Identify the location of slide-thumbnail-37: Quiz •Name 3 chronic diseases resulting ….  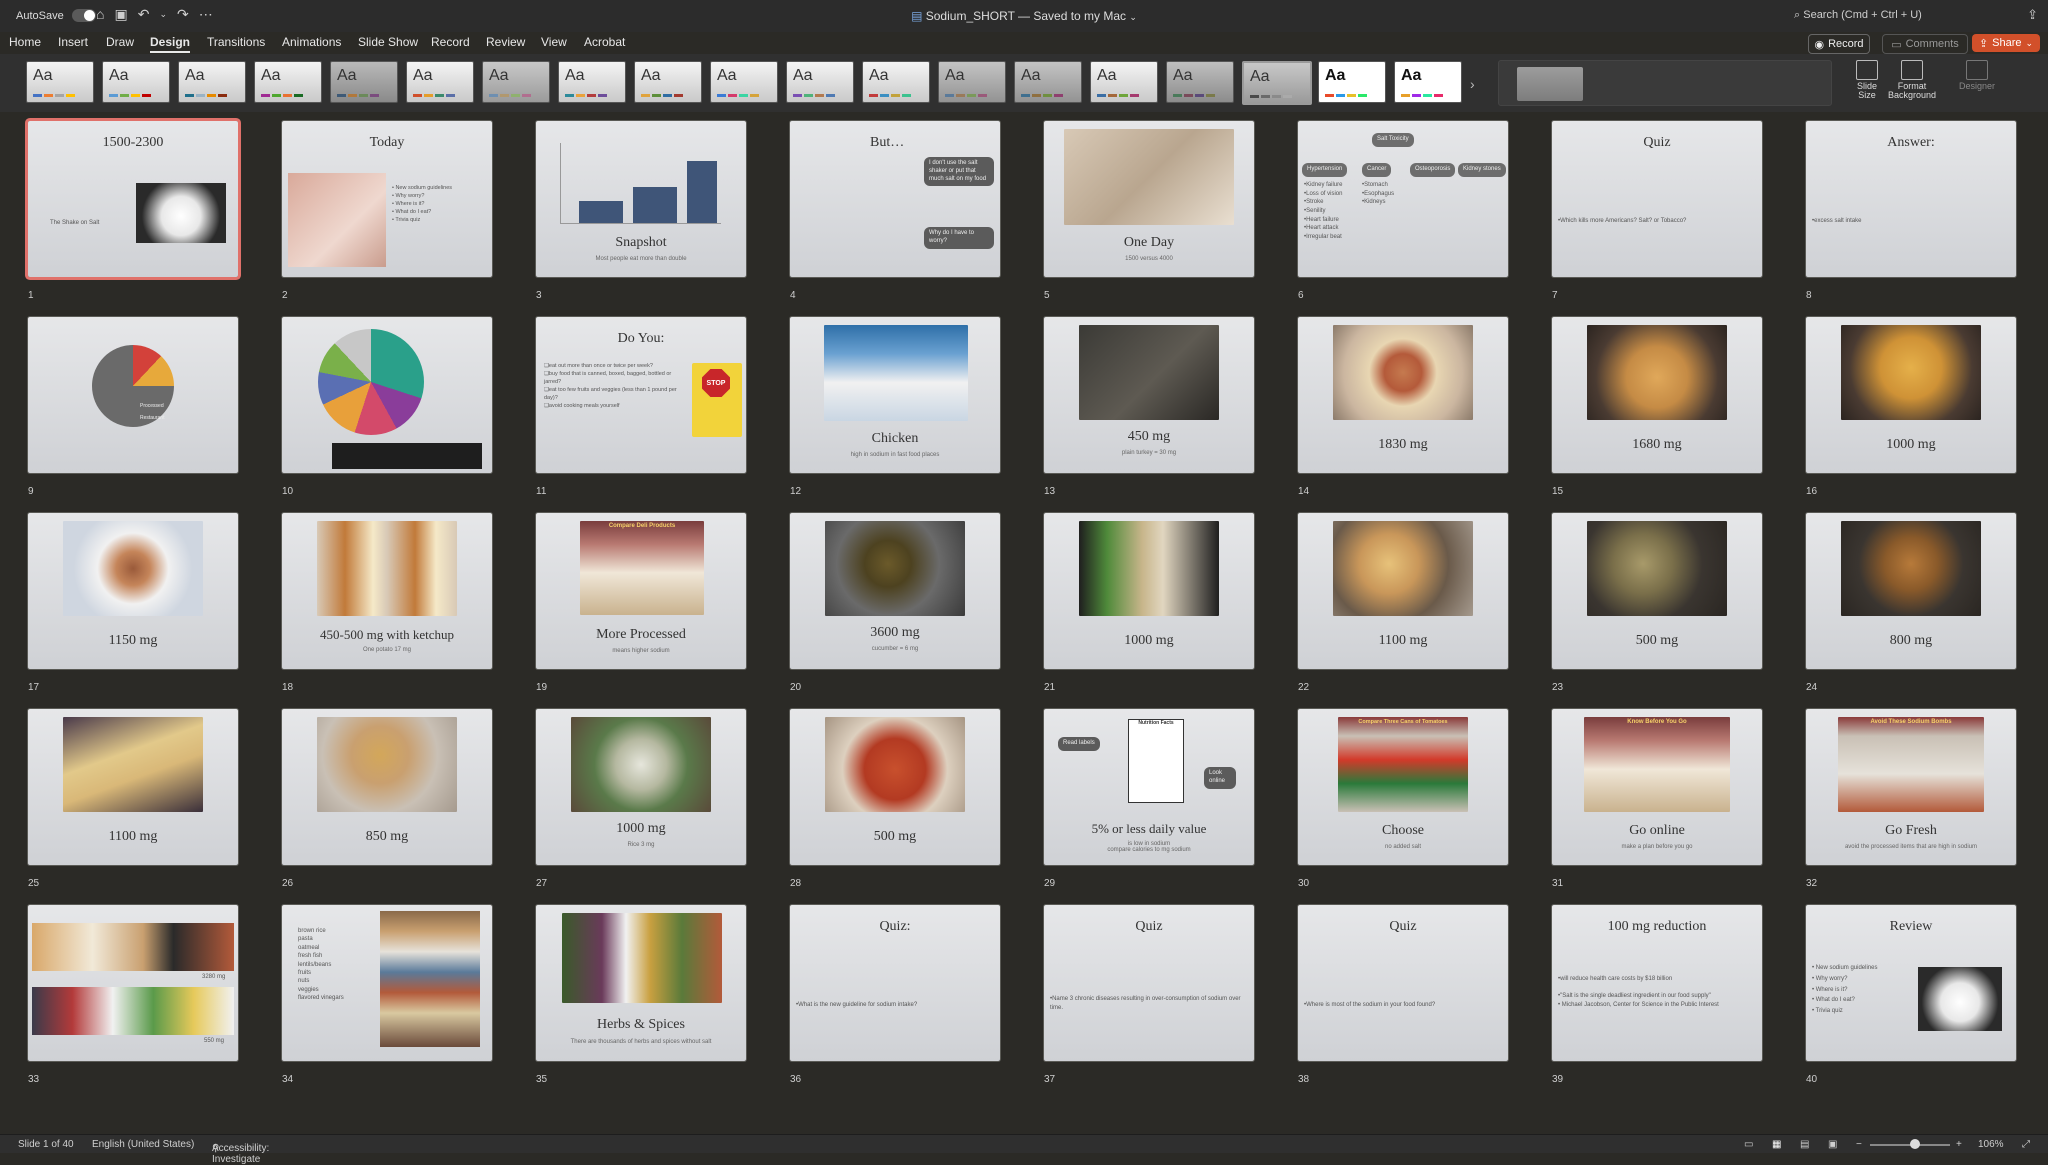
(1149, 983).